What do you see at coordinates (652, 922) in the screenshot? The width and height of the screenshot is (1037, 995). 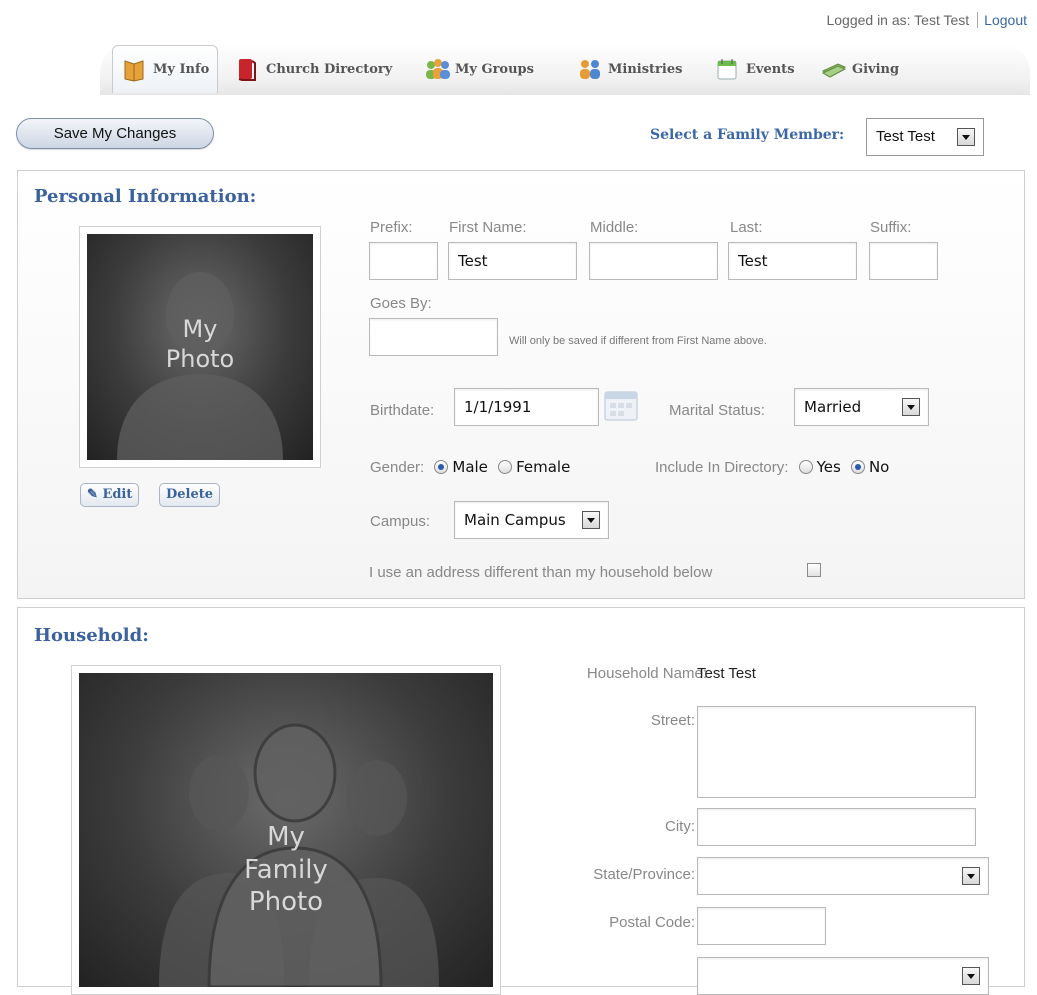 I see `postal-code-label: Postal Code:` at bounding box center [652, 922].